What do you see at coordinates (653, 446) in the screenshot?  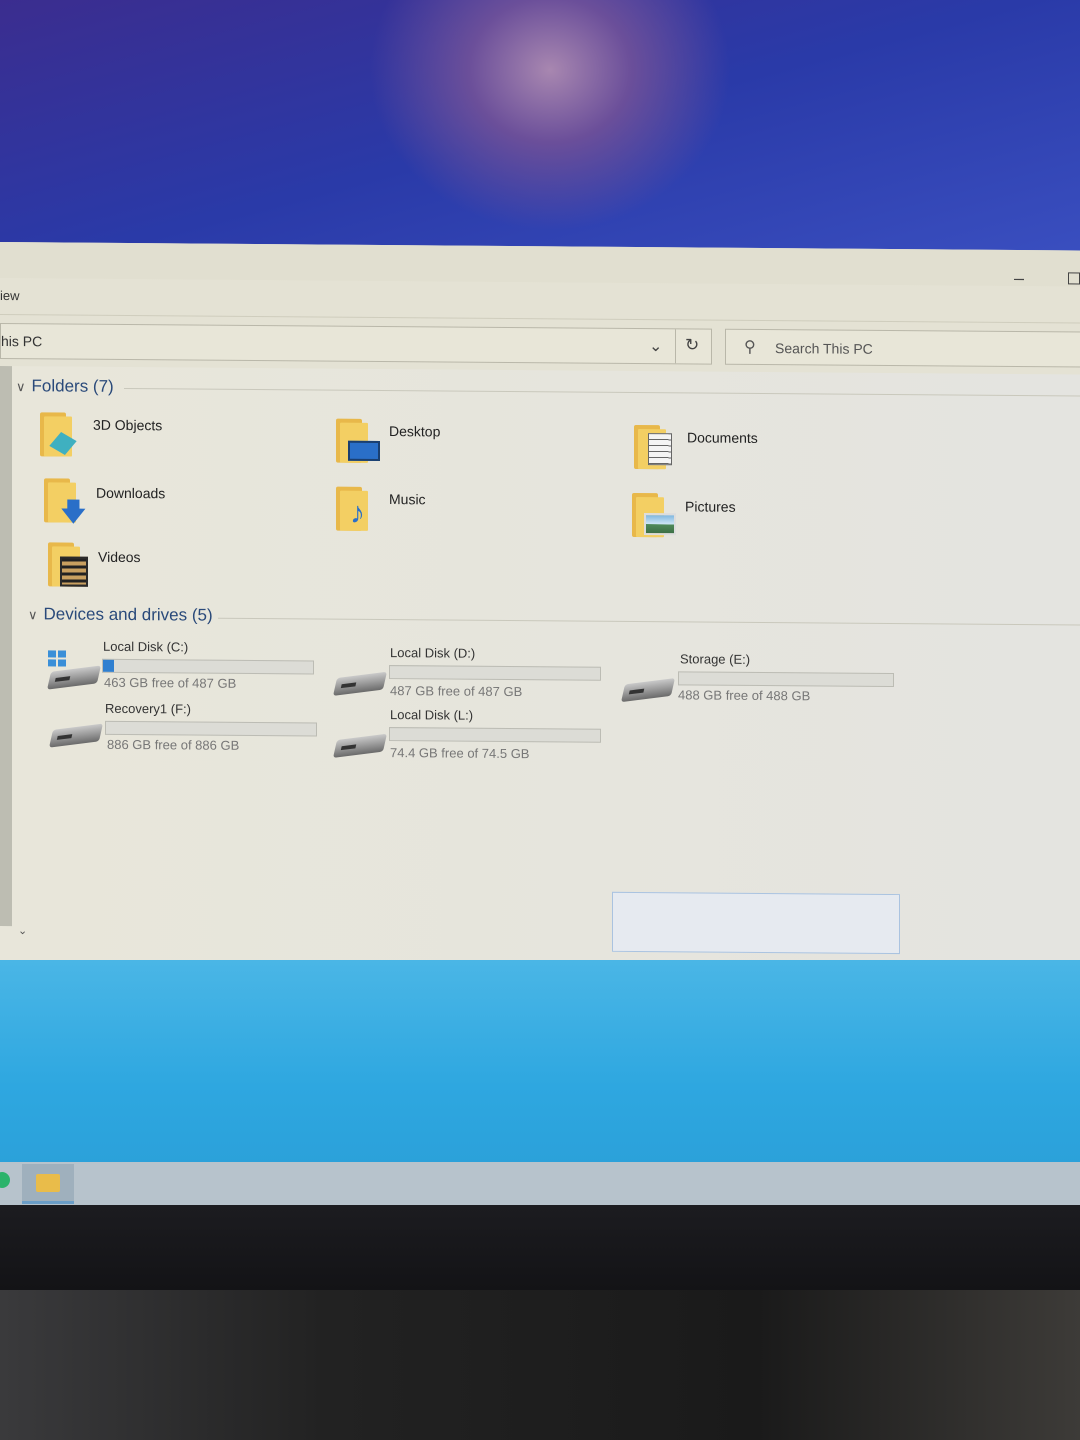 I see `documents-folder-icon` at bounding box center [653, 446].